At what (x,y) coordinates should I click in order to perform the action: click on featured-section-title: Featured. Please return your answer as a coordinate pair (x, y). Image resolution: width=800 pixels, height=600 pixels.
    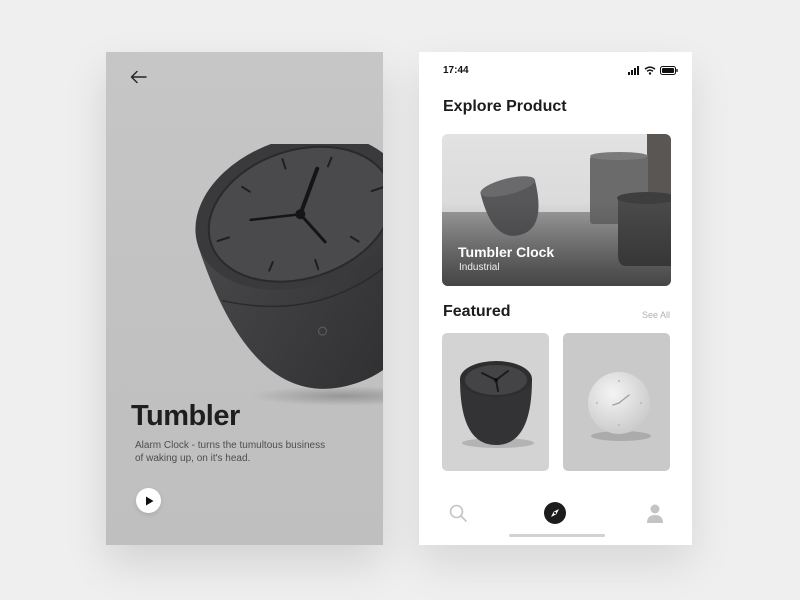
    Looking at the image, I should click on (477, 311).